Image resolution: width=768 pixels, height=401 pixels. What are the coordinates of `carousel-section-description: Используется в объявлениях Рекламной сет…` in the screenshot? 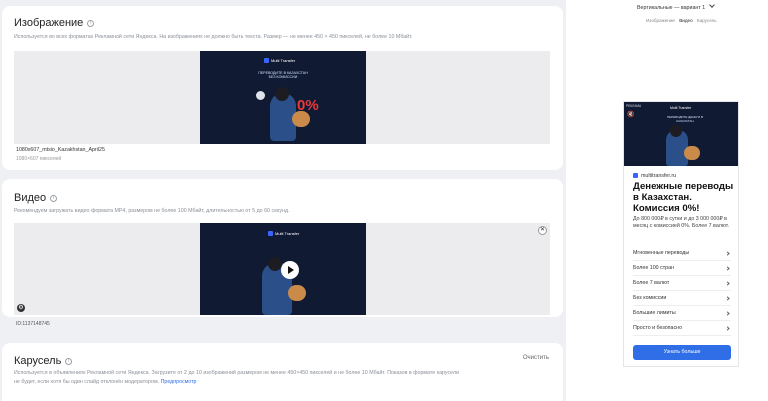 It's located at (236, 377).